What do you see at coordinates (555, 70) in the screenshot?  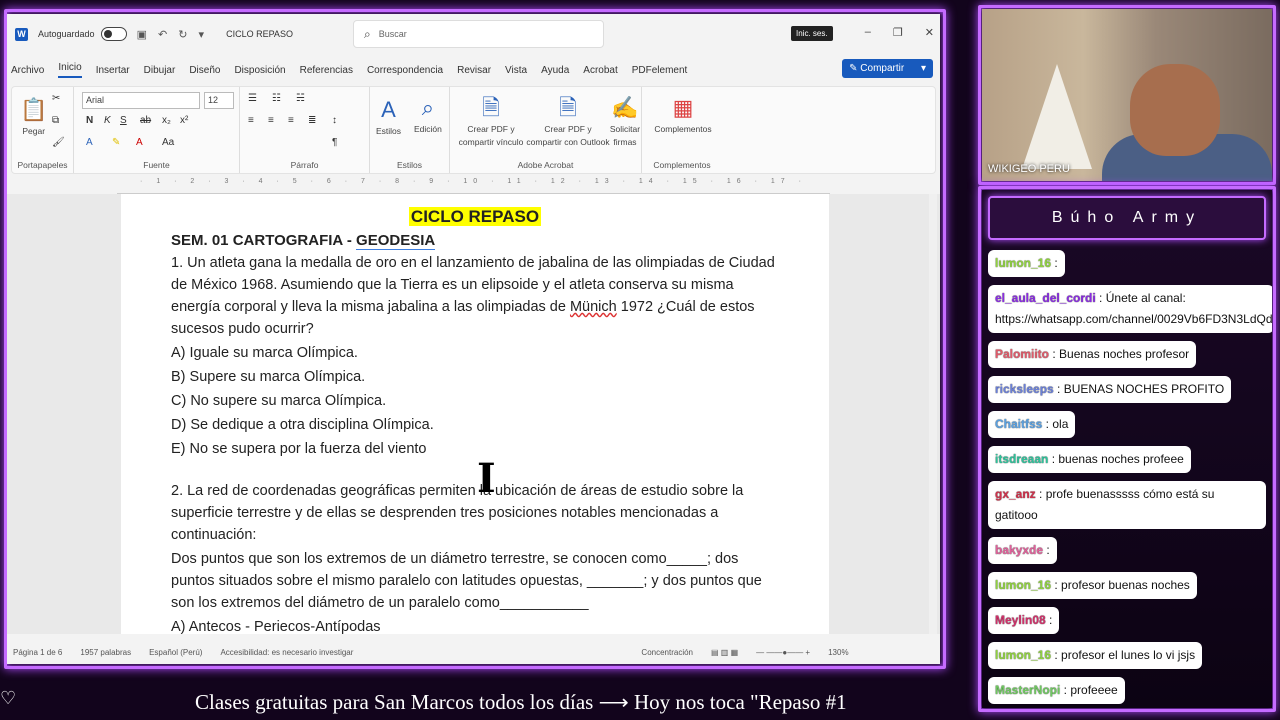 I see `tab-ayuda: Ayuda` at bounding box center [555, 70].